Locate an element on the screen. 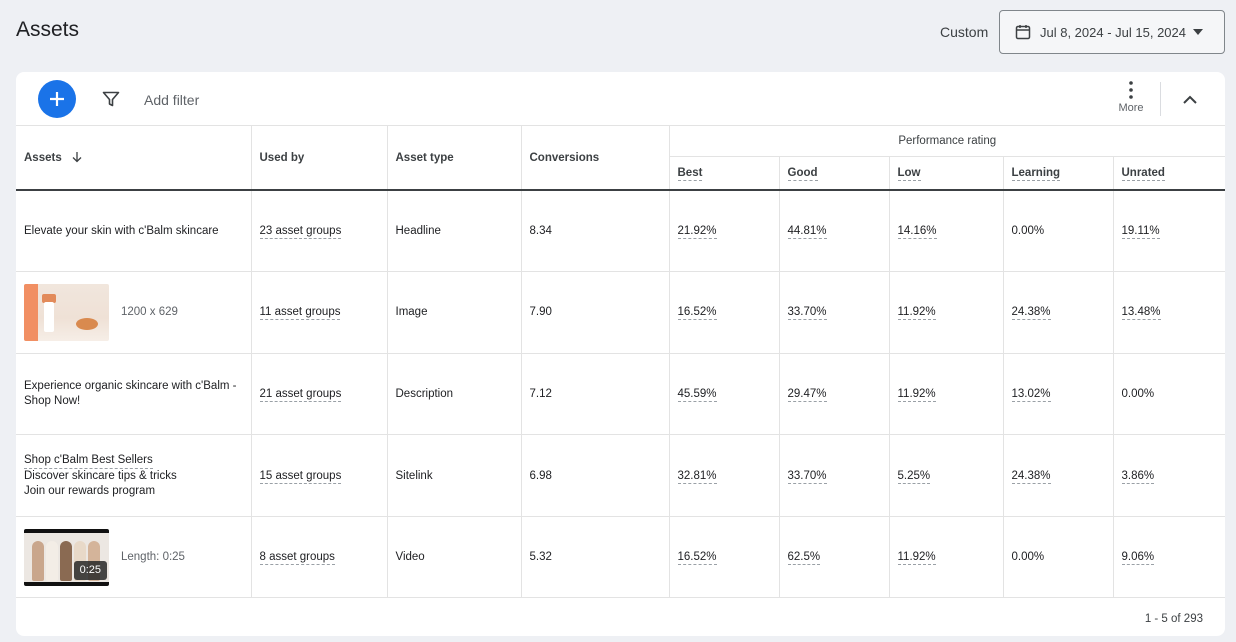 Image resolution: width=1236 pixels, height=642 pixels. used-by-cell: 23 asset groups is located at coordinates (319, 231).